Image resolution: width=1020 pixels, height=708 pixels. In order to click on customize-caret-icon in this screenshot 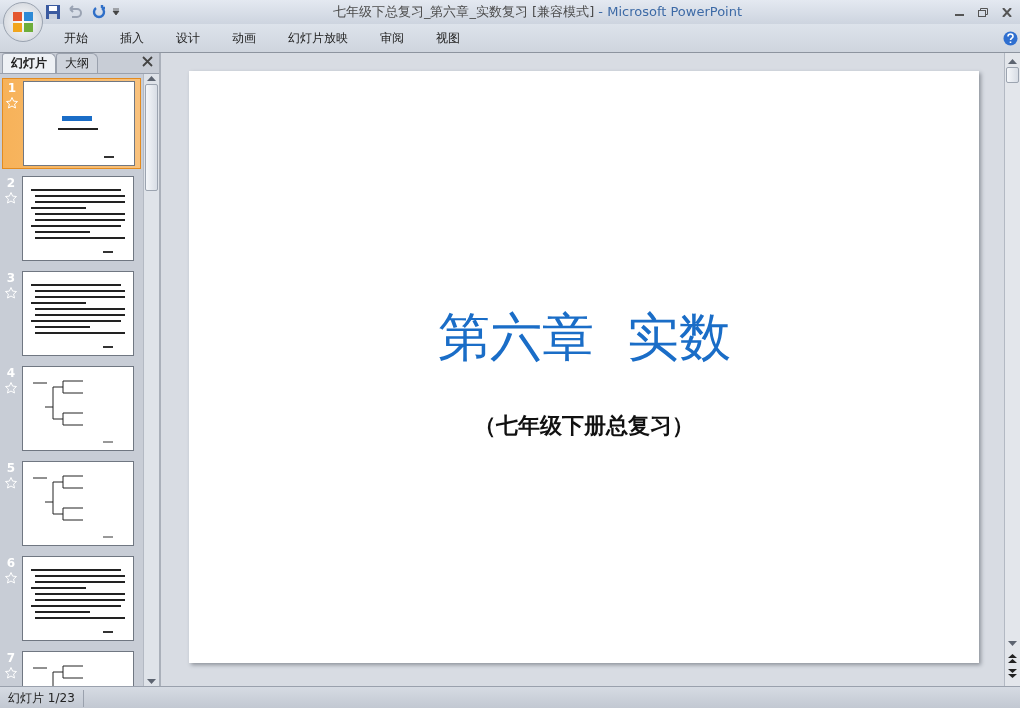, I will do `click(116, 12)`.